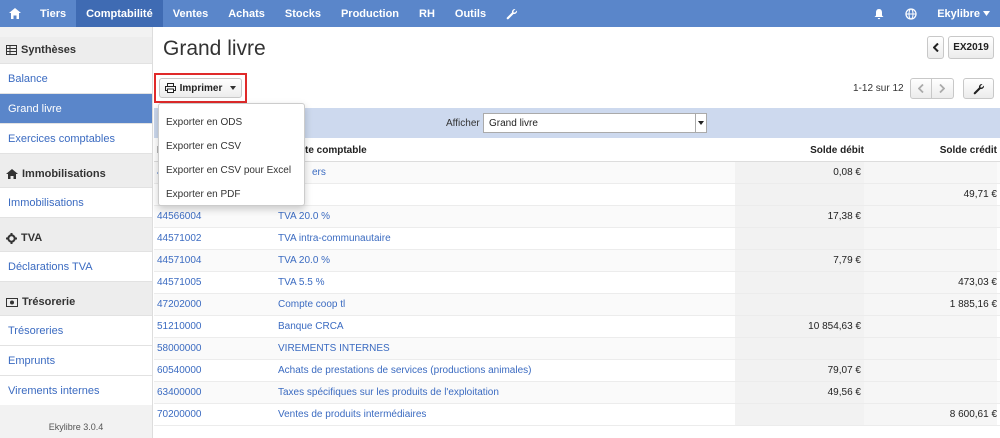  Describe the element at coordinates (179, 370) in the screenshot. I see `account-number-link: 60540000` at that location.